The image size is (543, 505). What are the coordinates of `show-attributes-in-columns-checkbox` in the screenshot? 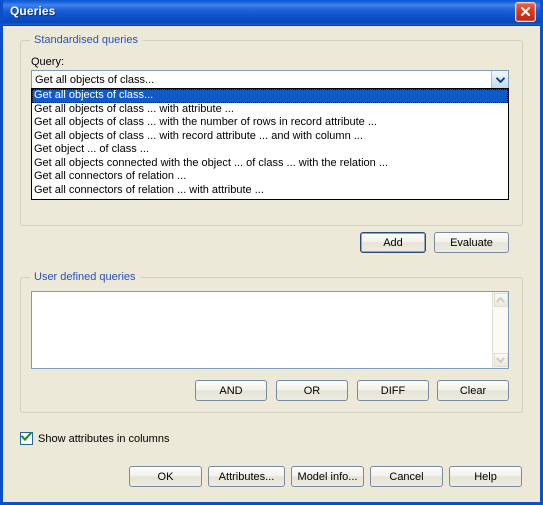 It's located at (26, 438).